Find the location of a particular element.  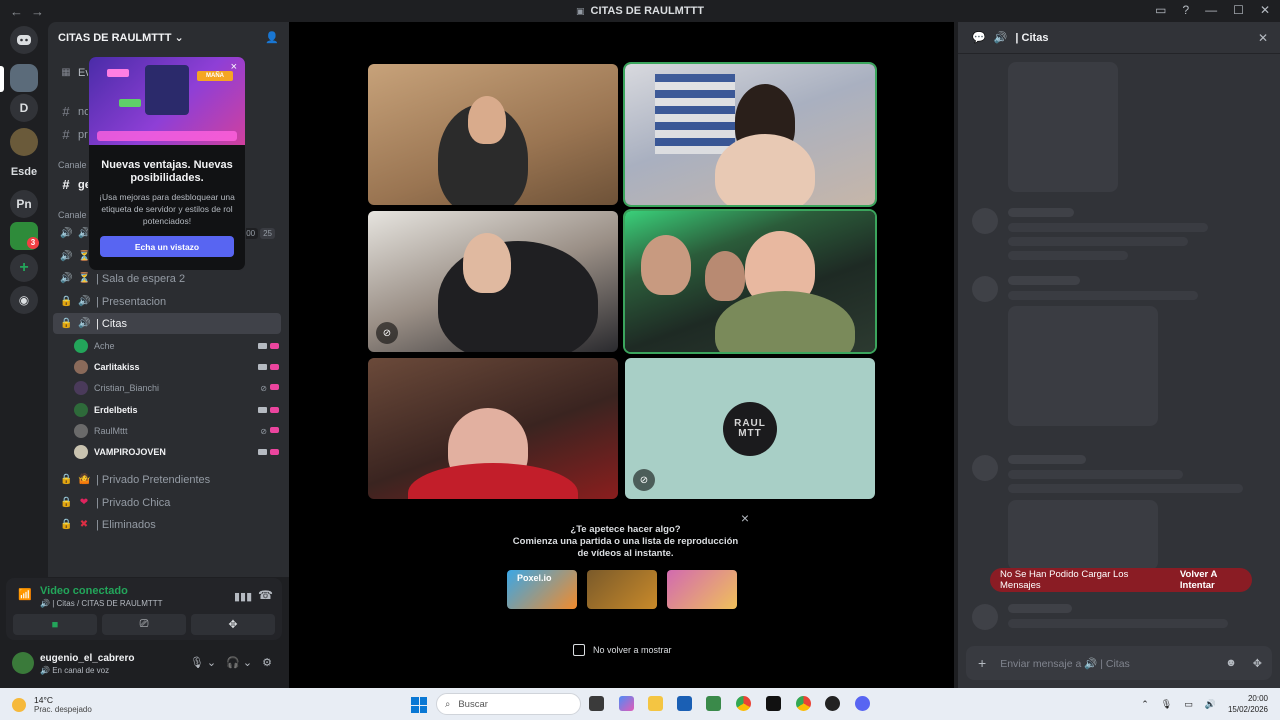

avatar is located at coordinates (23, 663).